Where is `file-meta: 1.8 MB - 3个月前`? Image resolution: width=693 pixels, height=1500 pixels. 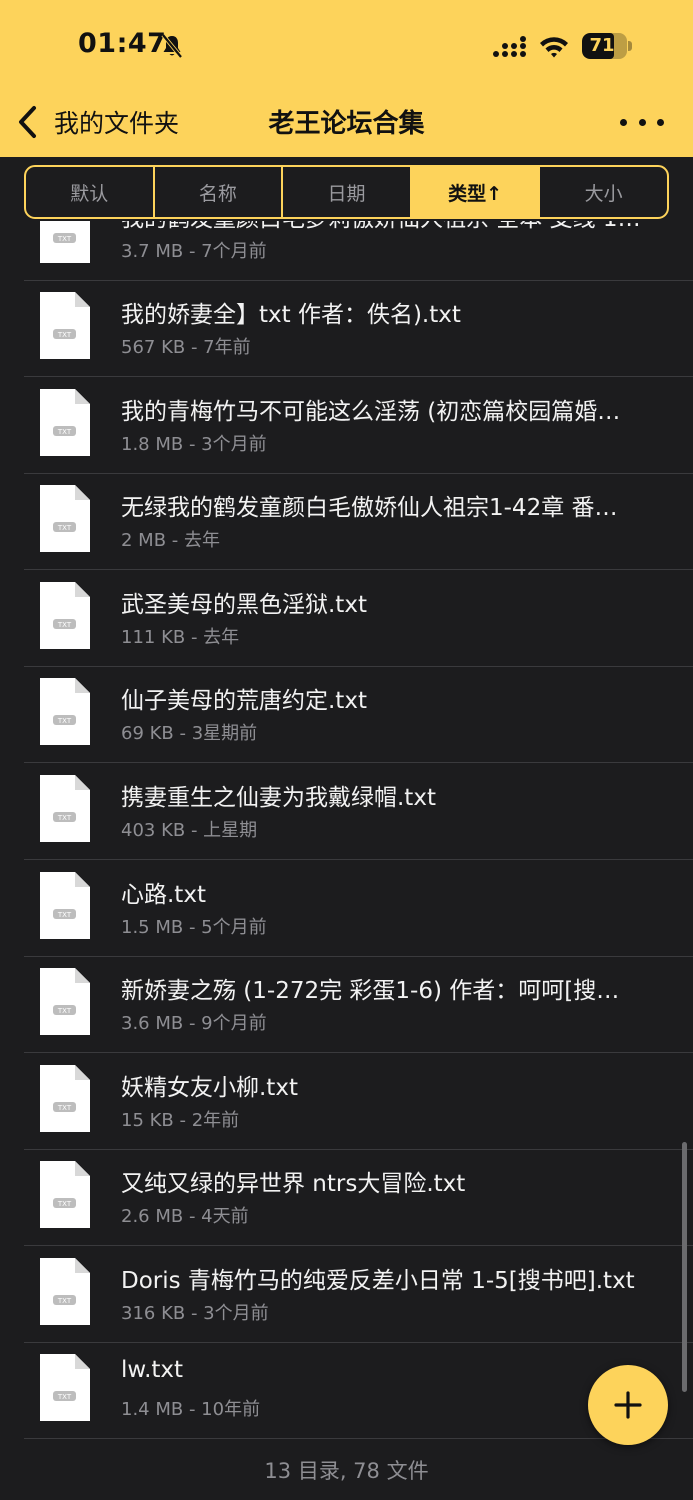 file-meta: 1.8 MB - 3个月前 is located at coordinates (194, 444).